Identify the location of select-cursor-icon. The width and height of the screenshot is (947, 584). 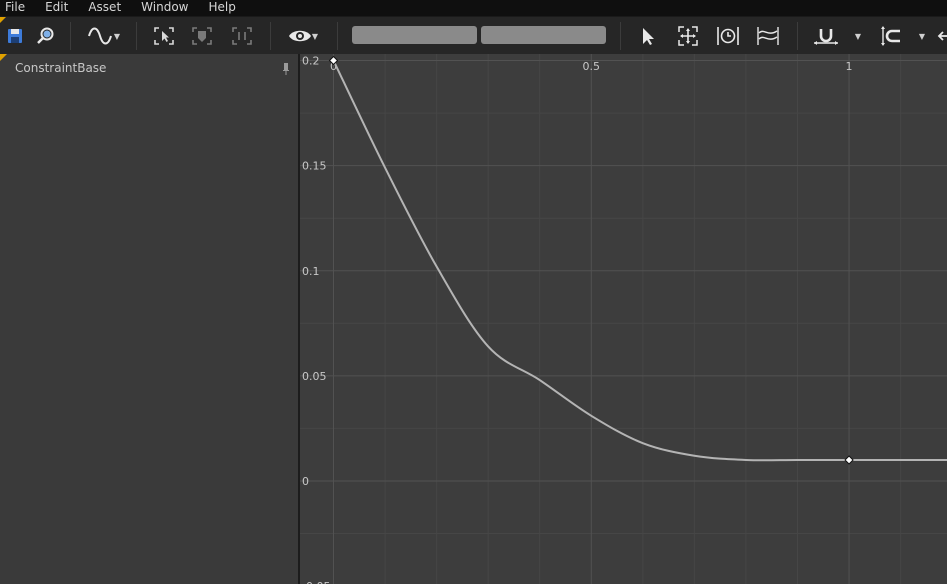
(648, 36).